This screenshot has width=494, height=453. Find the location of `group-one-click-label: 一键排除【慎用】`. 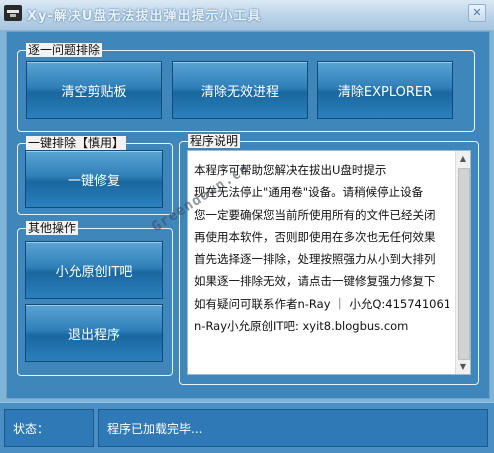

group-one-click-label: 一键排除【慎用】 is located at coordinates (76, 143).